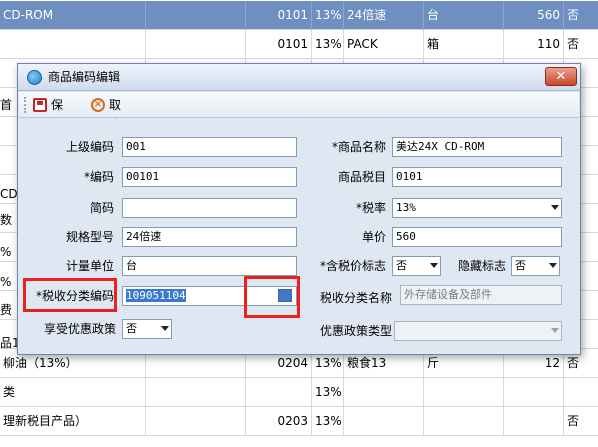 The height and width of the screenshot is (447, 598). Describe the element at coordinates (98, 177) in the screenshot. I see `code-label: *编码` at that location.